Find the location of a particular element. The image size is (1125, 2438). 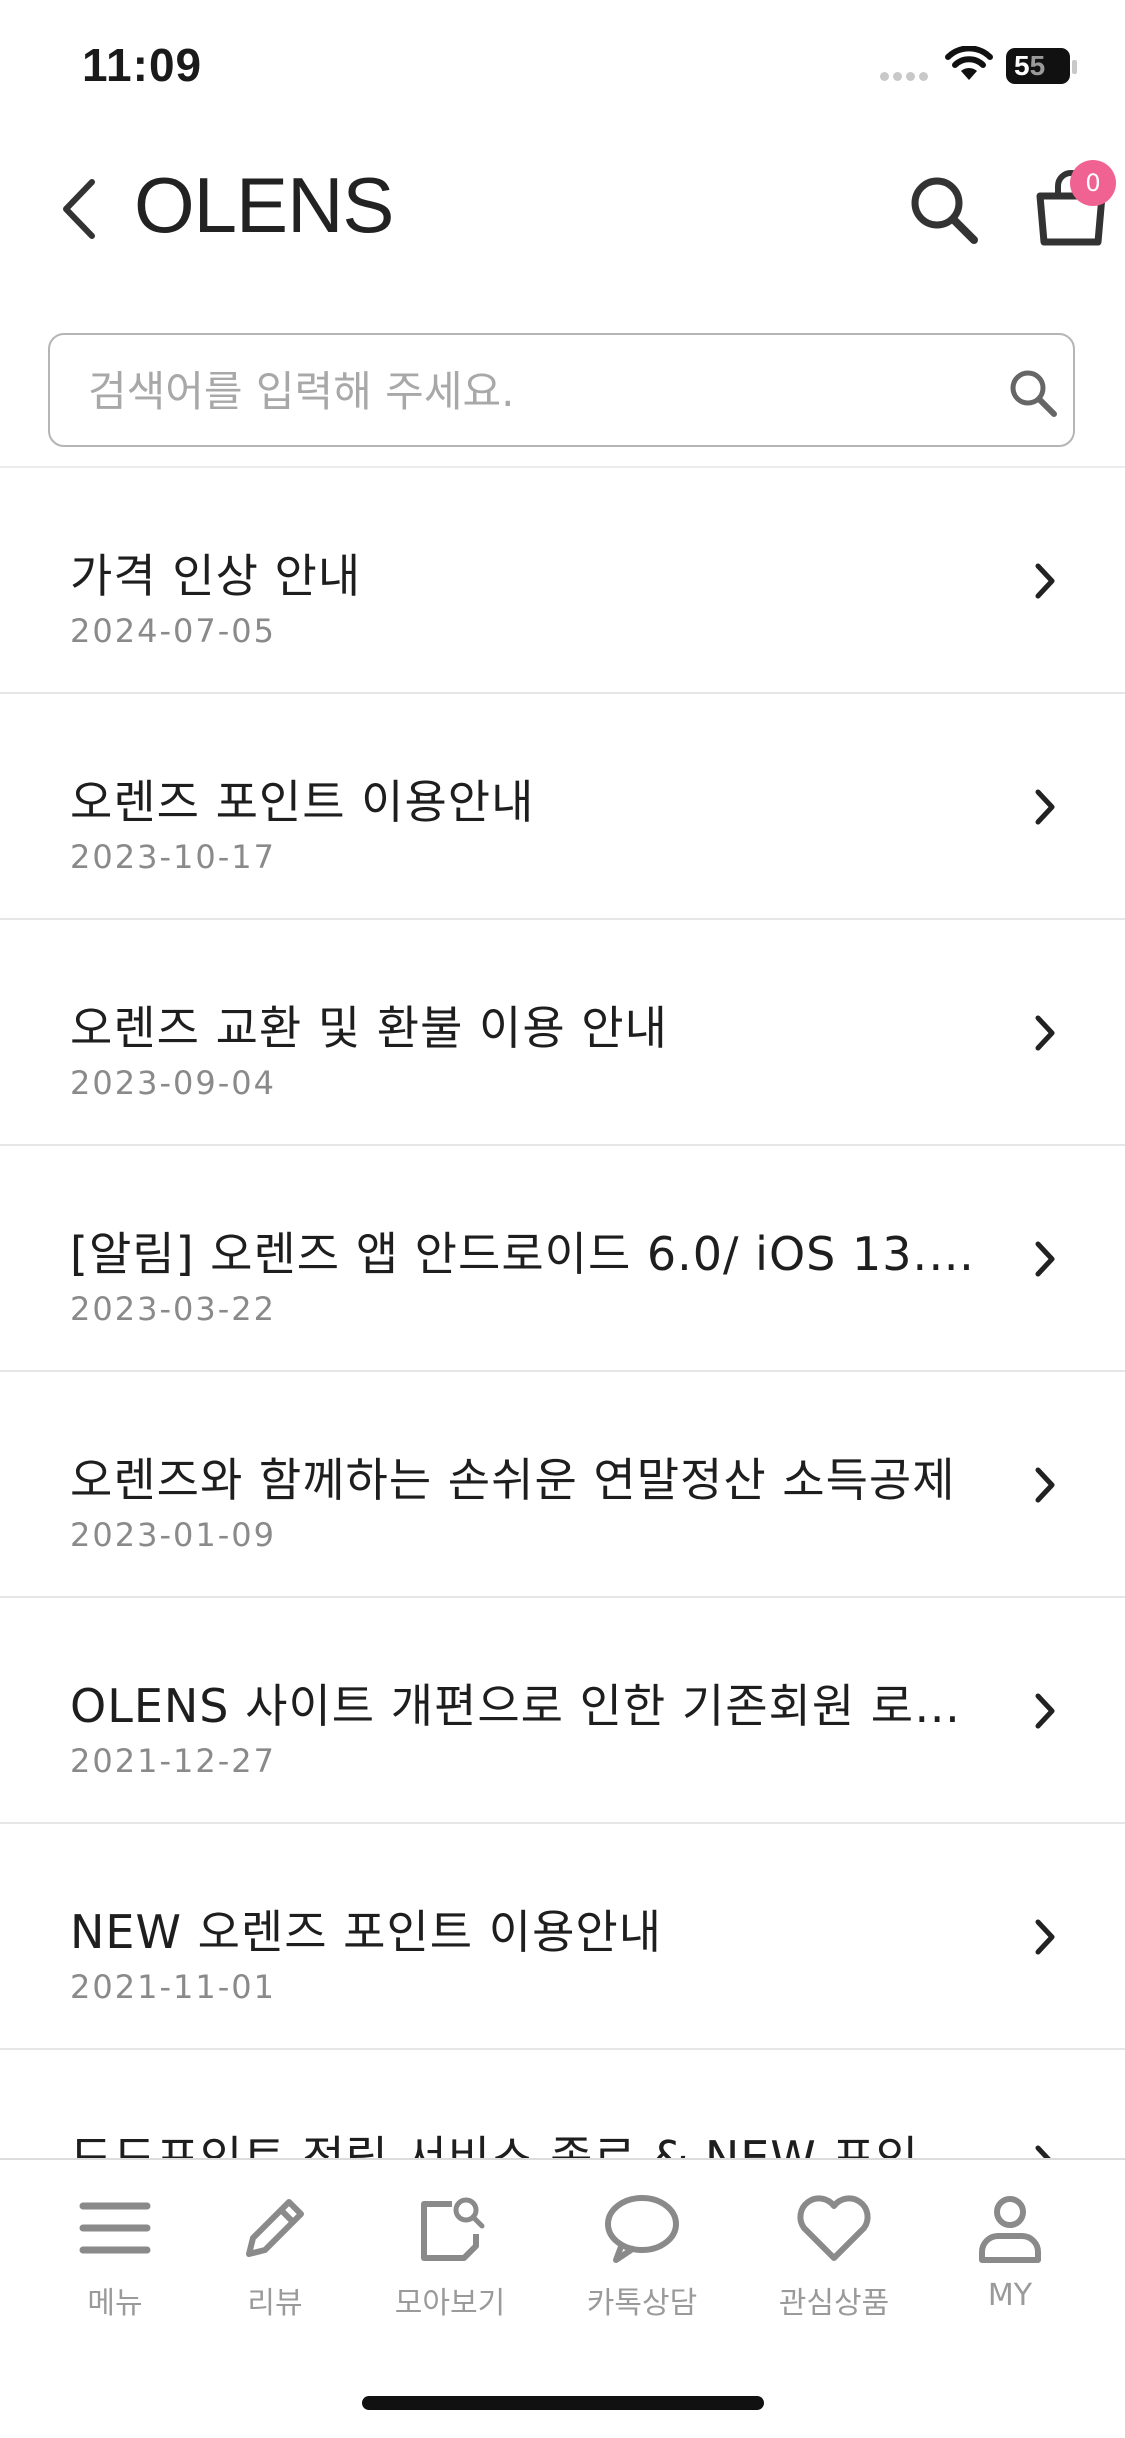

notice-date: 2024-07-05 is located at coordinates (173, 631).